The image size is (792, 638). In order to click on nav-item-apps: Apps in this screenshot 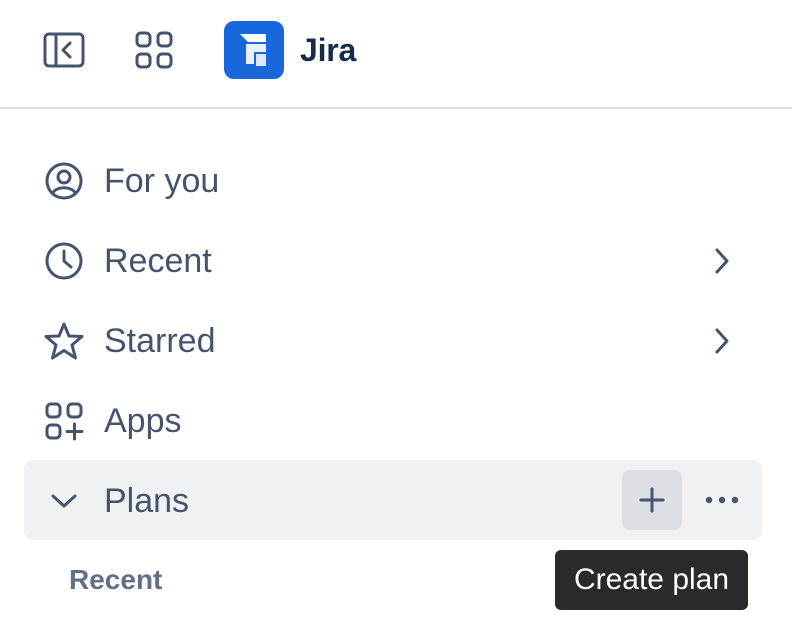, I will do `click(393, 420)`.